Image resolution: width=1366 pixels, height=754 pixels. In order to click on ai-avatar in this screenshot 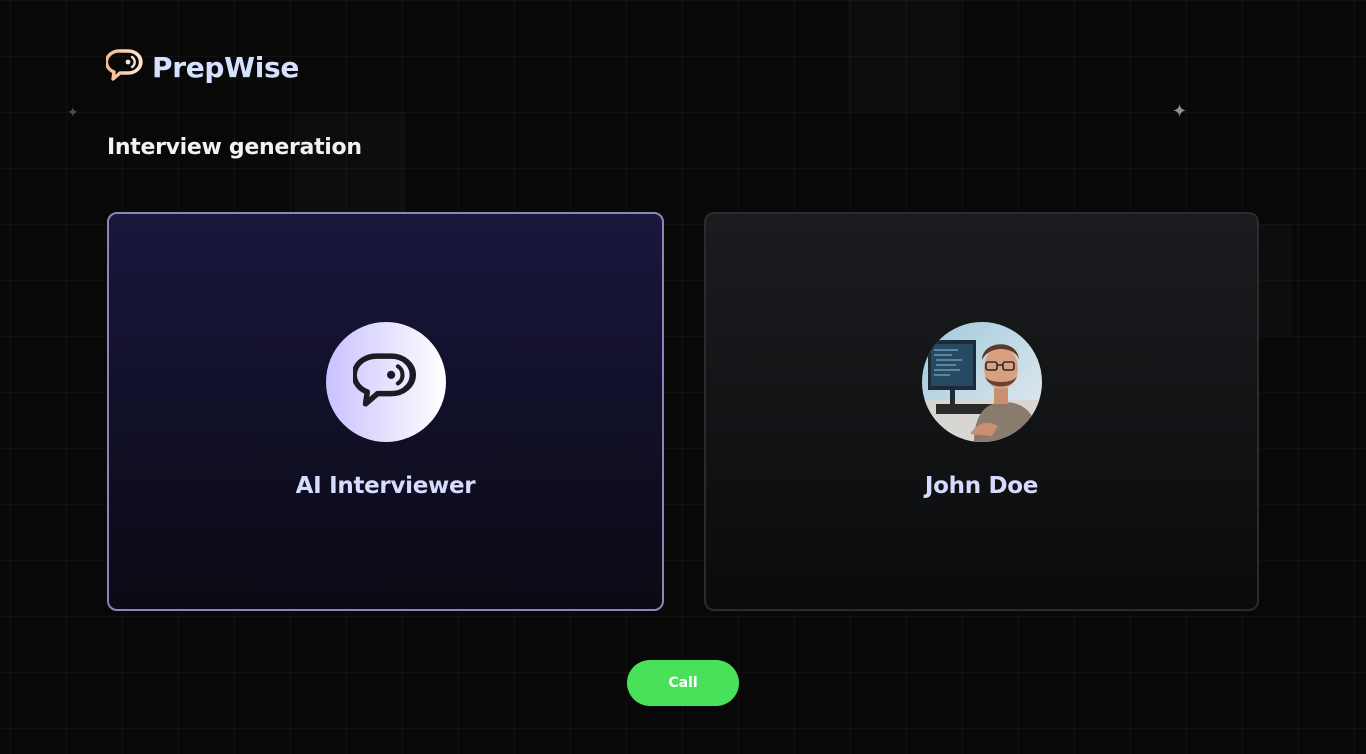, I will do `click(385, 382)`.